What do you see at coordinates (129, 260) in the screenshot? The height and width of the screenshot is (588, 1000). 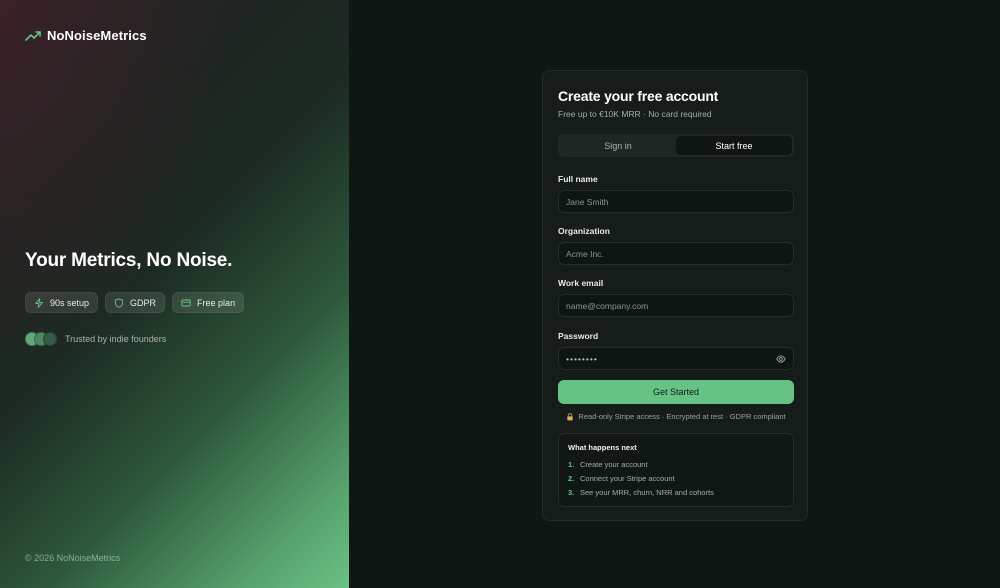 I see `hero-headline: Your Metrics, No Noise.` at bounding box center [129, 260].